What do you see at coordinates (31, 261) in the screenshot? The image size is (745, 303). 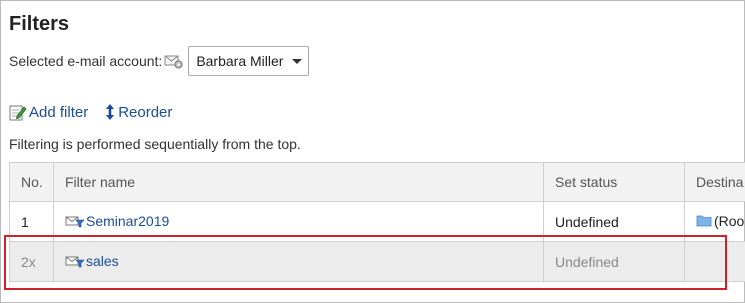 I see `row-number: 2x` at bounding box center [31, 261].